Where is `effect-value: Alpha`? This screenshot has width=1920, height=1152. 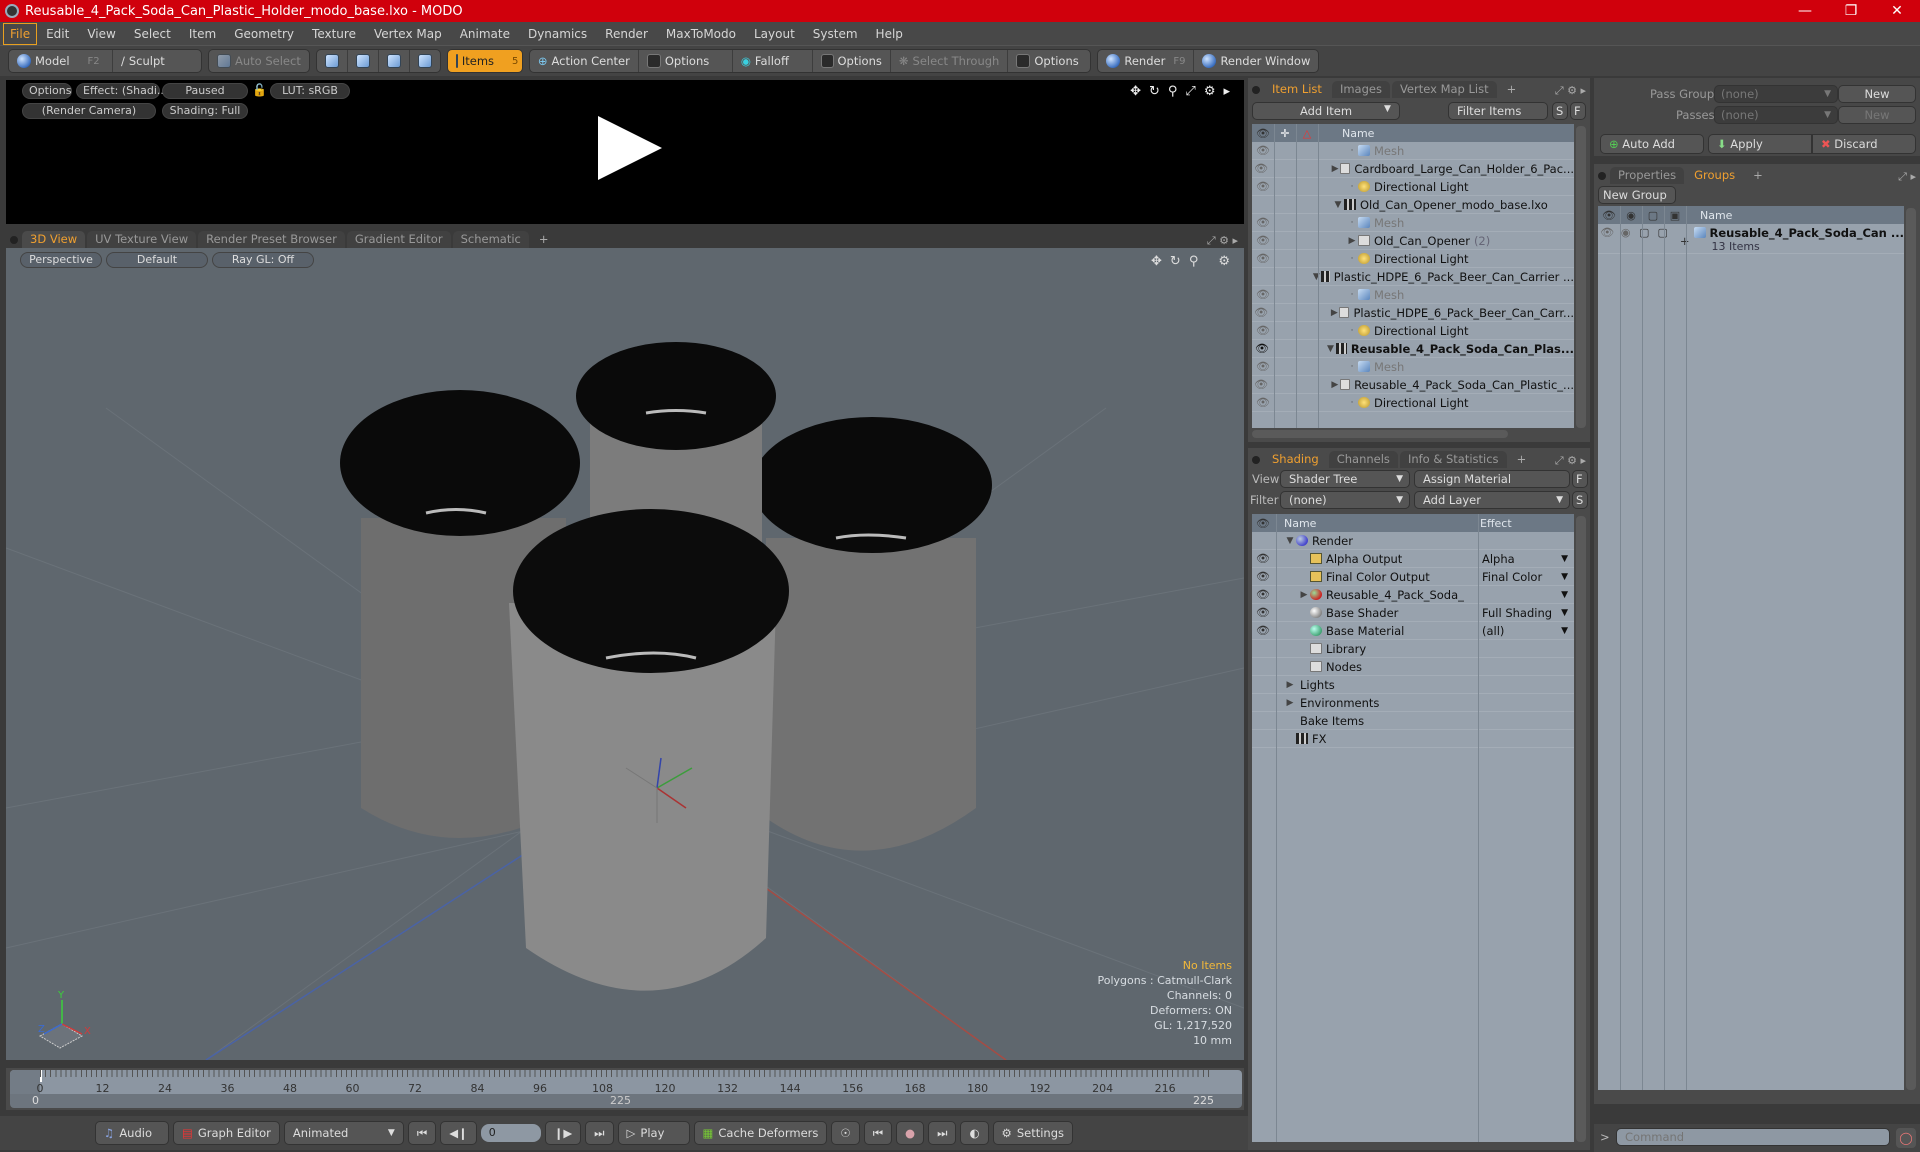 effect-value: Alpha is located at coordinates (1498, 559).